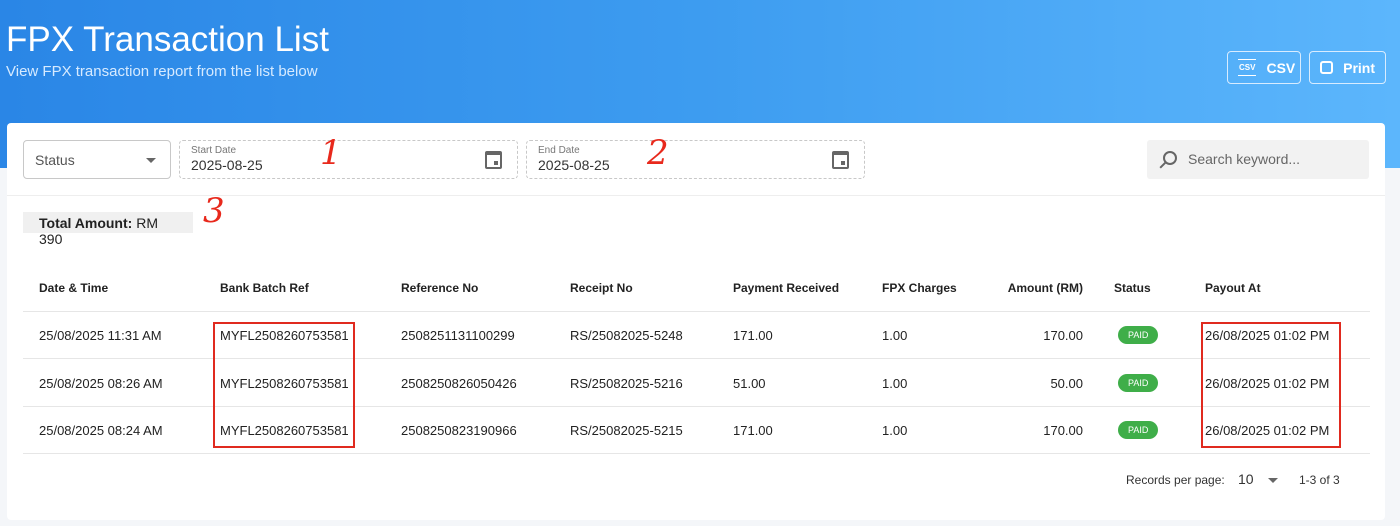  I want to click on cell-date-time: 25/08/2025 11:31 AM, so click(100, 335).